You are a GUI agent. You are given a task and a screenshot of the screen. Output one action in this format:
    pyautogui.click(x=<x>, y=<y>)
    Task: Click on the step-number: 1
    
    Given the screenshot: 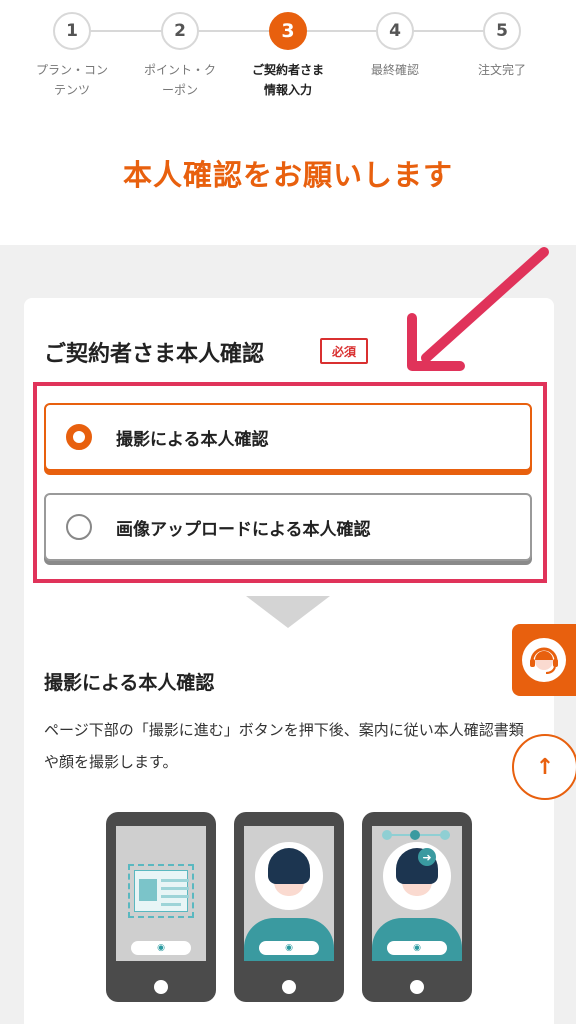 What is the action you would take?
    pyautogui.click(x=72, y=31)
    